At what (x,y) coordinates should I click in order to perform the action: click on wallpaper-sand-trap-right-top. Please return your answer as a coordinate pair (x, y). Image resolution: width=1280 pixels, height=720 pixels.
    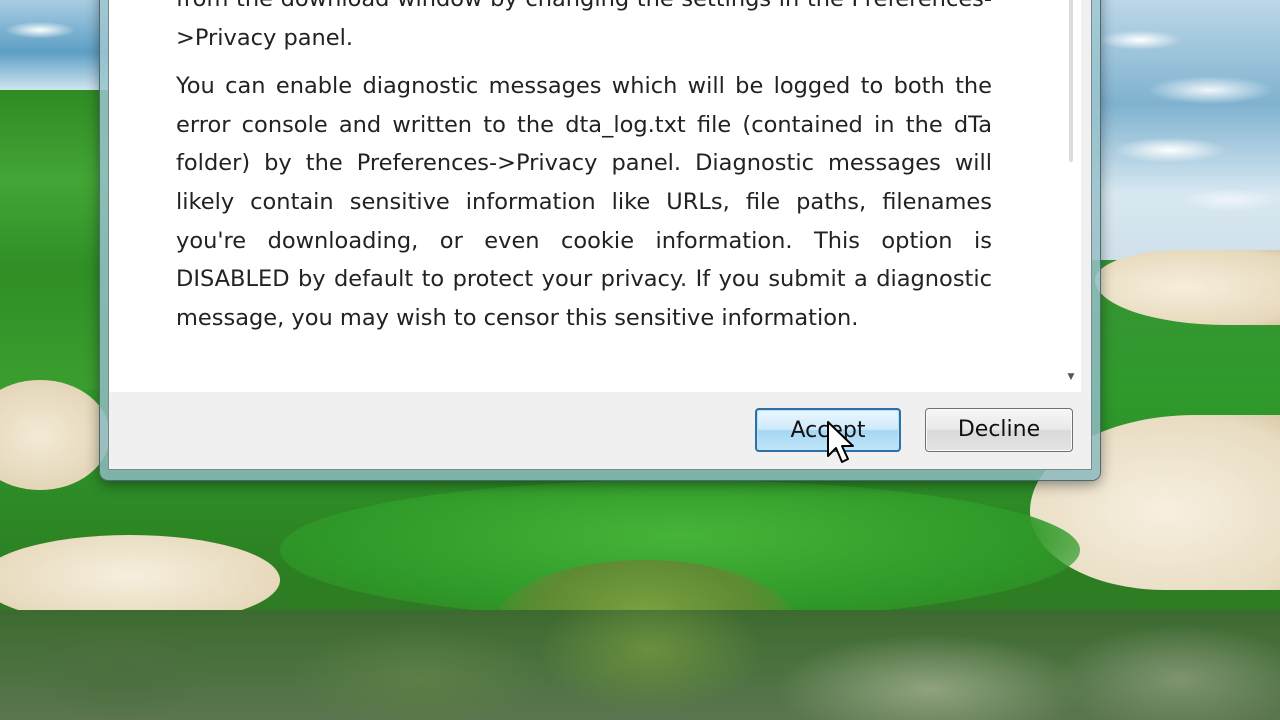
    Looking at the image, I should click on (1187, 287).